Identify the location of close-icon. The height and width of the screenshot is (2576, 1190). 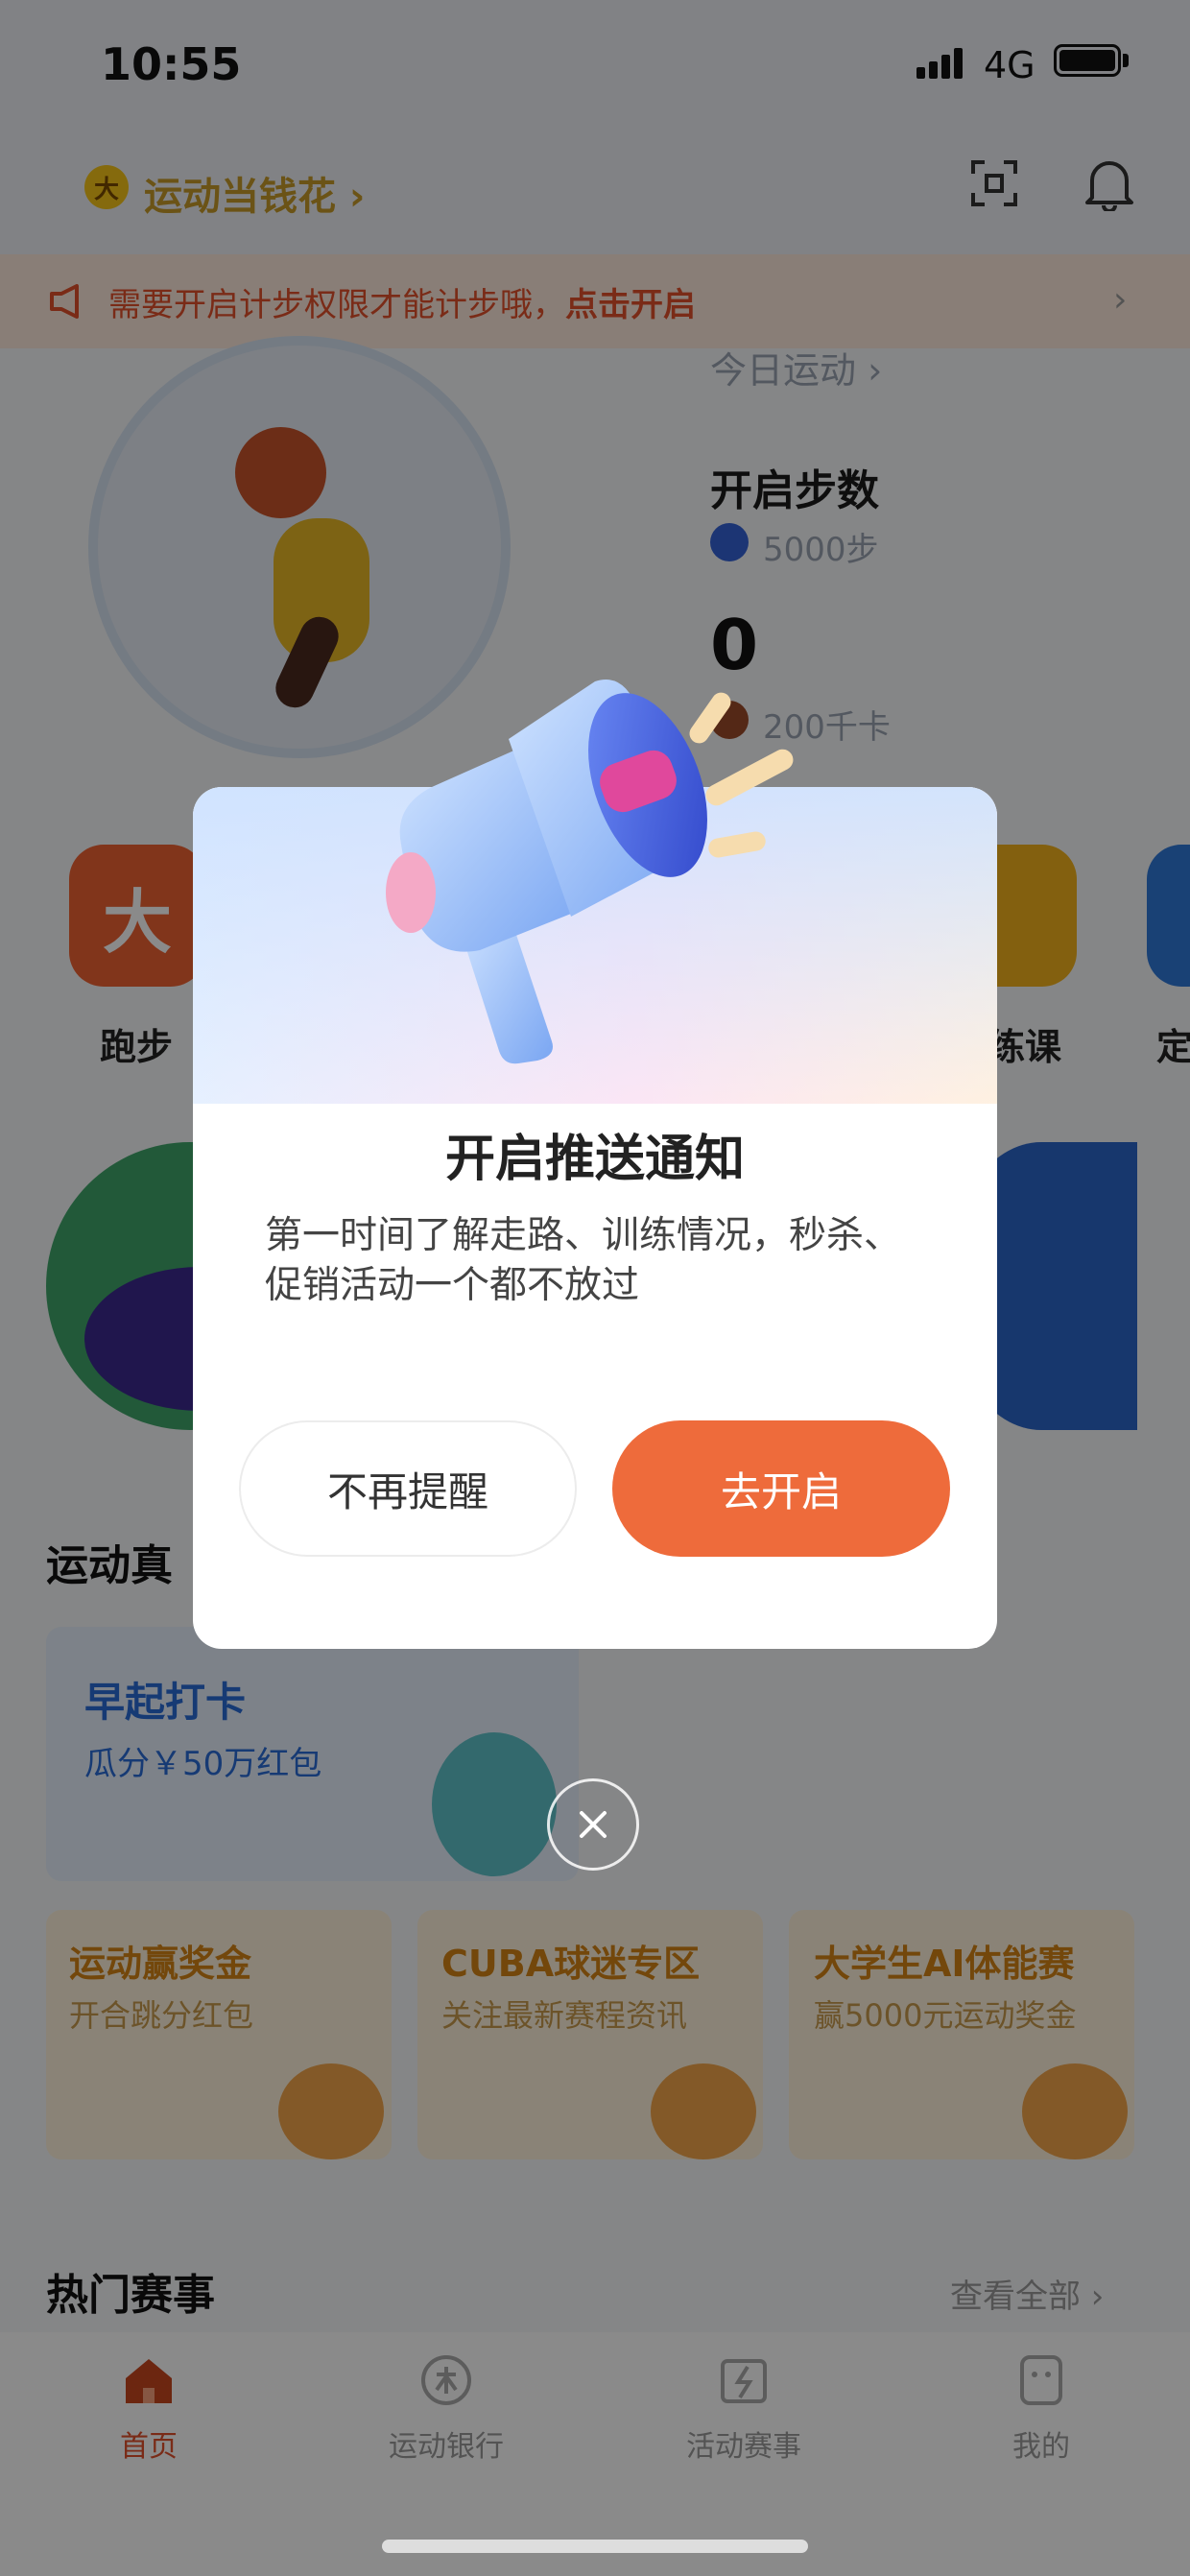
(594, 1824).